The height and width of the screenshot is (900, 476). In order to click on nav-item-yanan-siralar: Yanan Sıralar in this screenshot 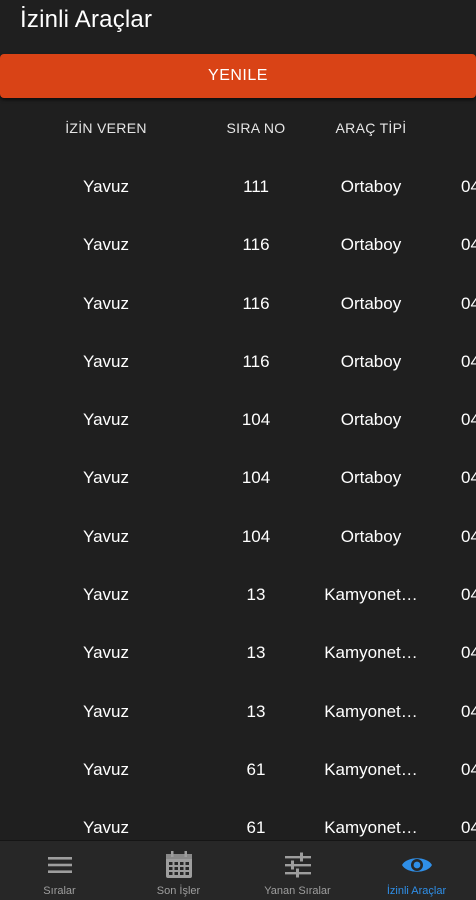, I will do `click(297, 870)`.